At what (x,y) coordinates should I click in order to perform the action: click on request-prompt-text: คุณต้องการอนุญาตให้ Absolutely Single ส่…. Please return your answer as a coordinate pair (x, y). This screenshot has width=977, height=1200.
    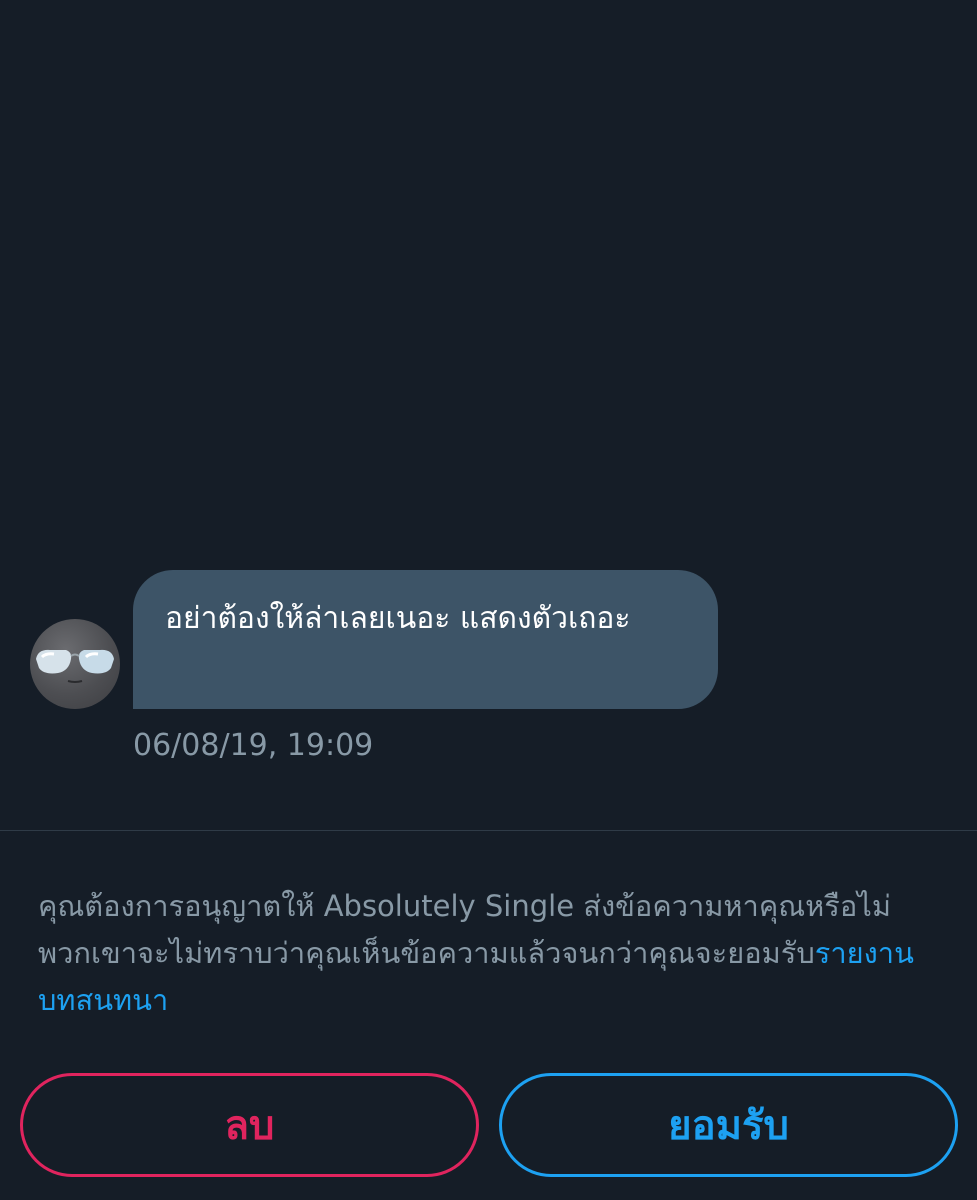
    Looking at the image, I should click on (464, 929).